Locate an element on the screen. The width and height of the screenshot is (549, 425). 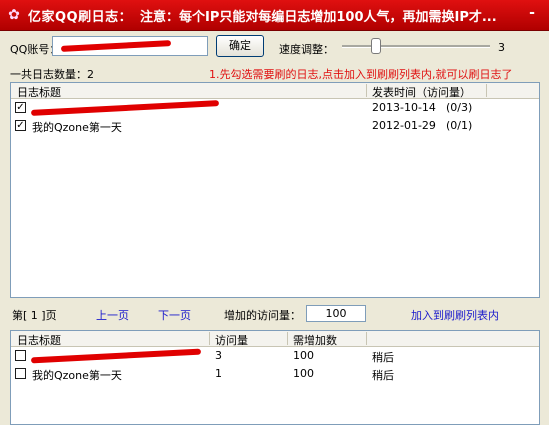
minimize-button: - is located at coordinates (532, 15).